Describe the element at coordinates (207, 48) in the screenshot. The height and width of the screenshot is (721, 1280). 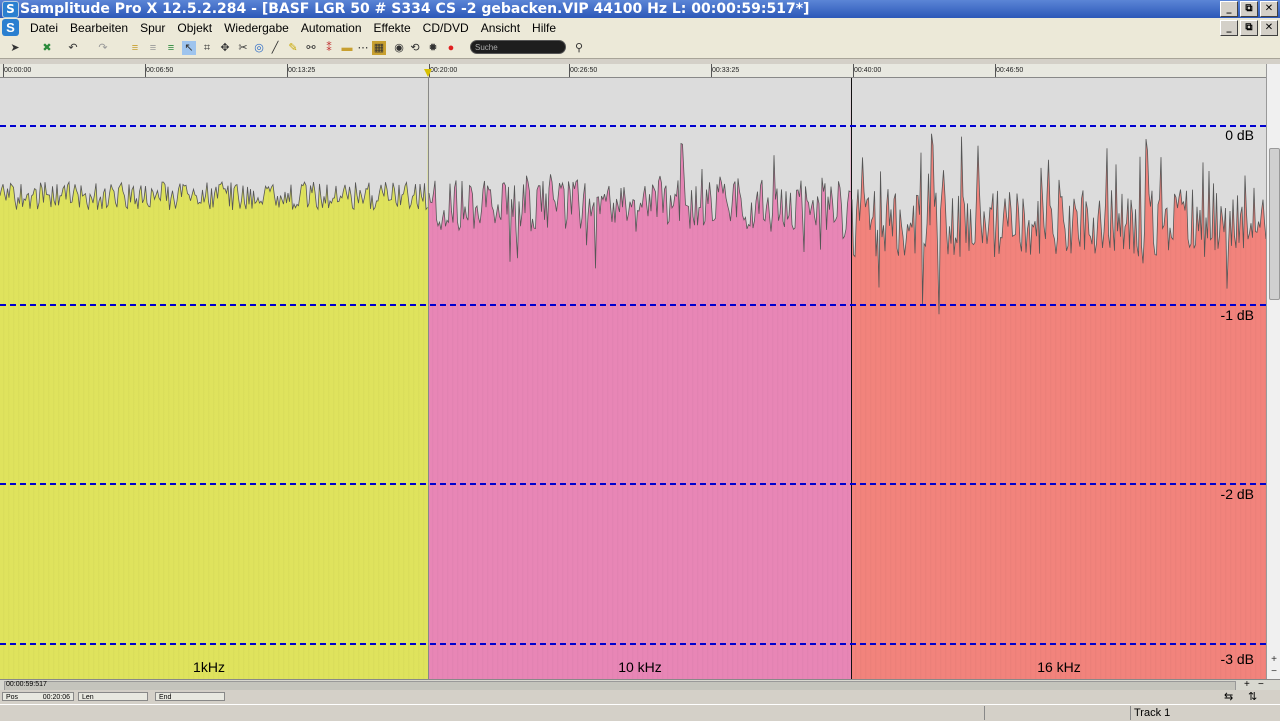
I see `range-tool-icon: ⌗` at that location.